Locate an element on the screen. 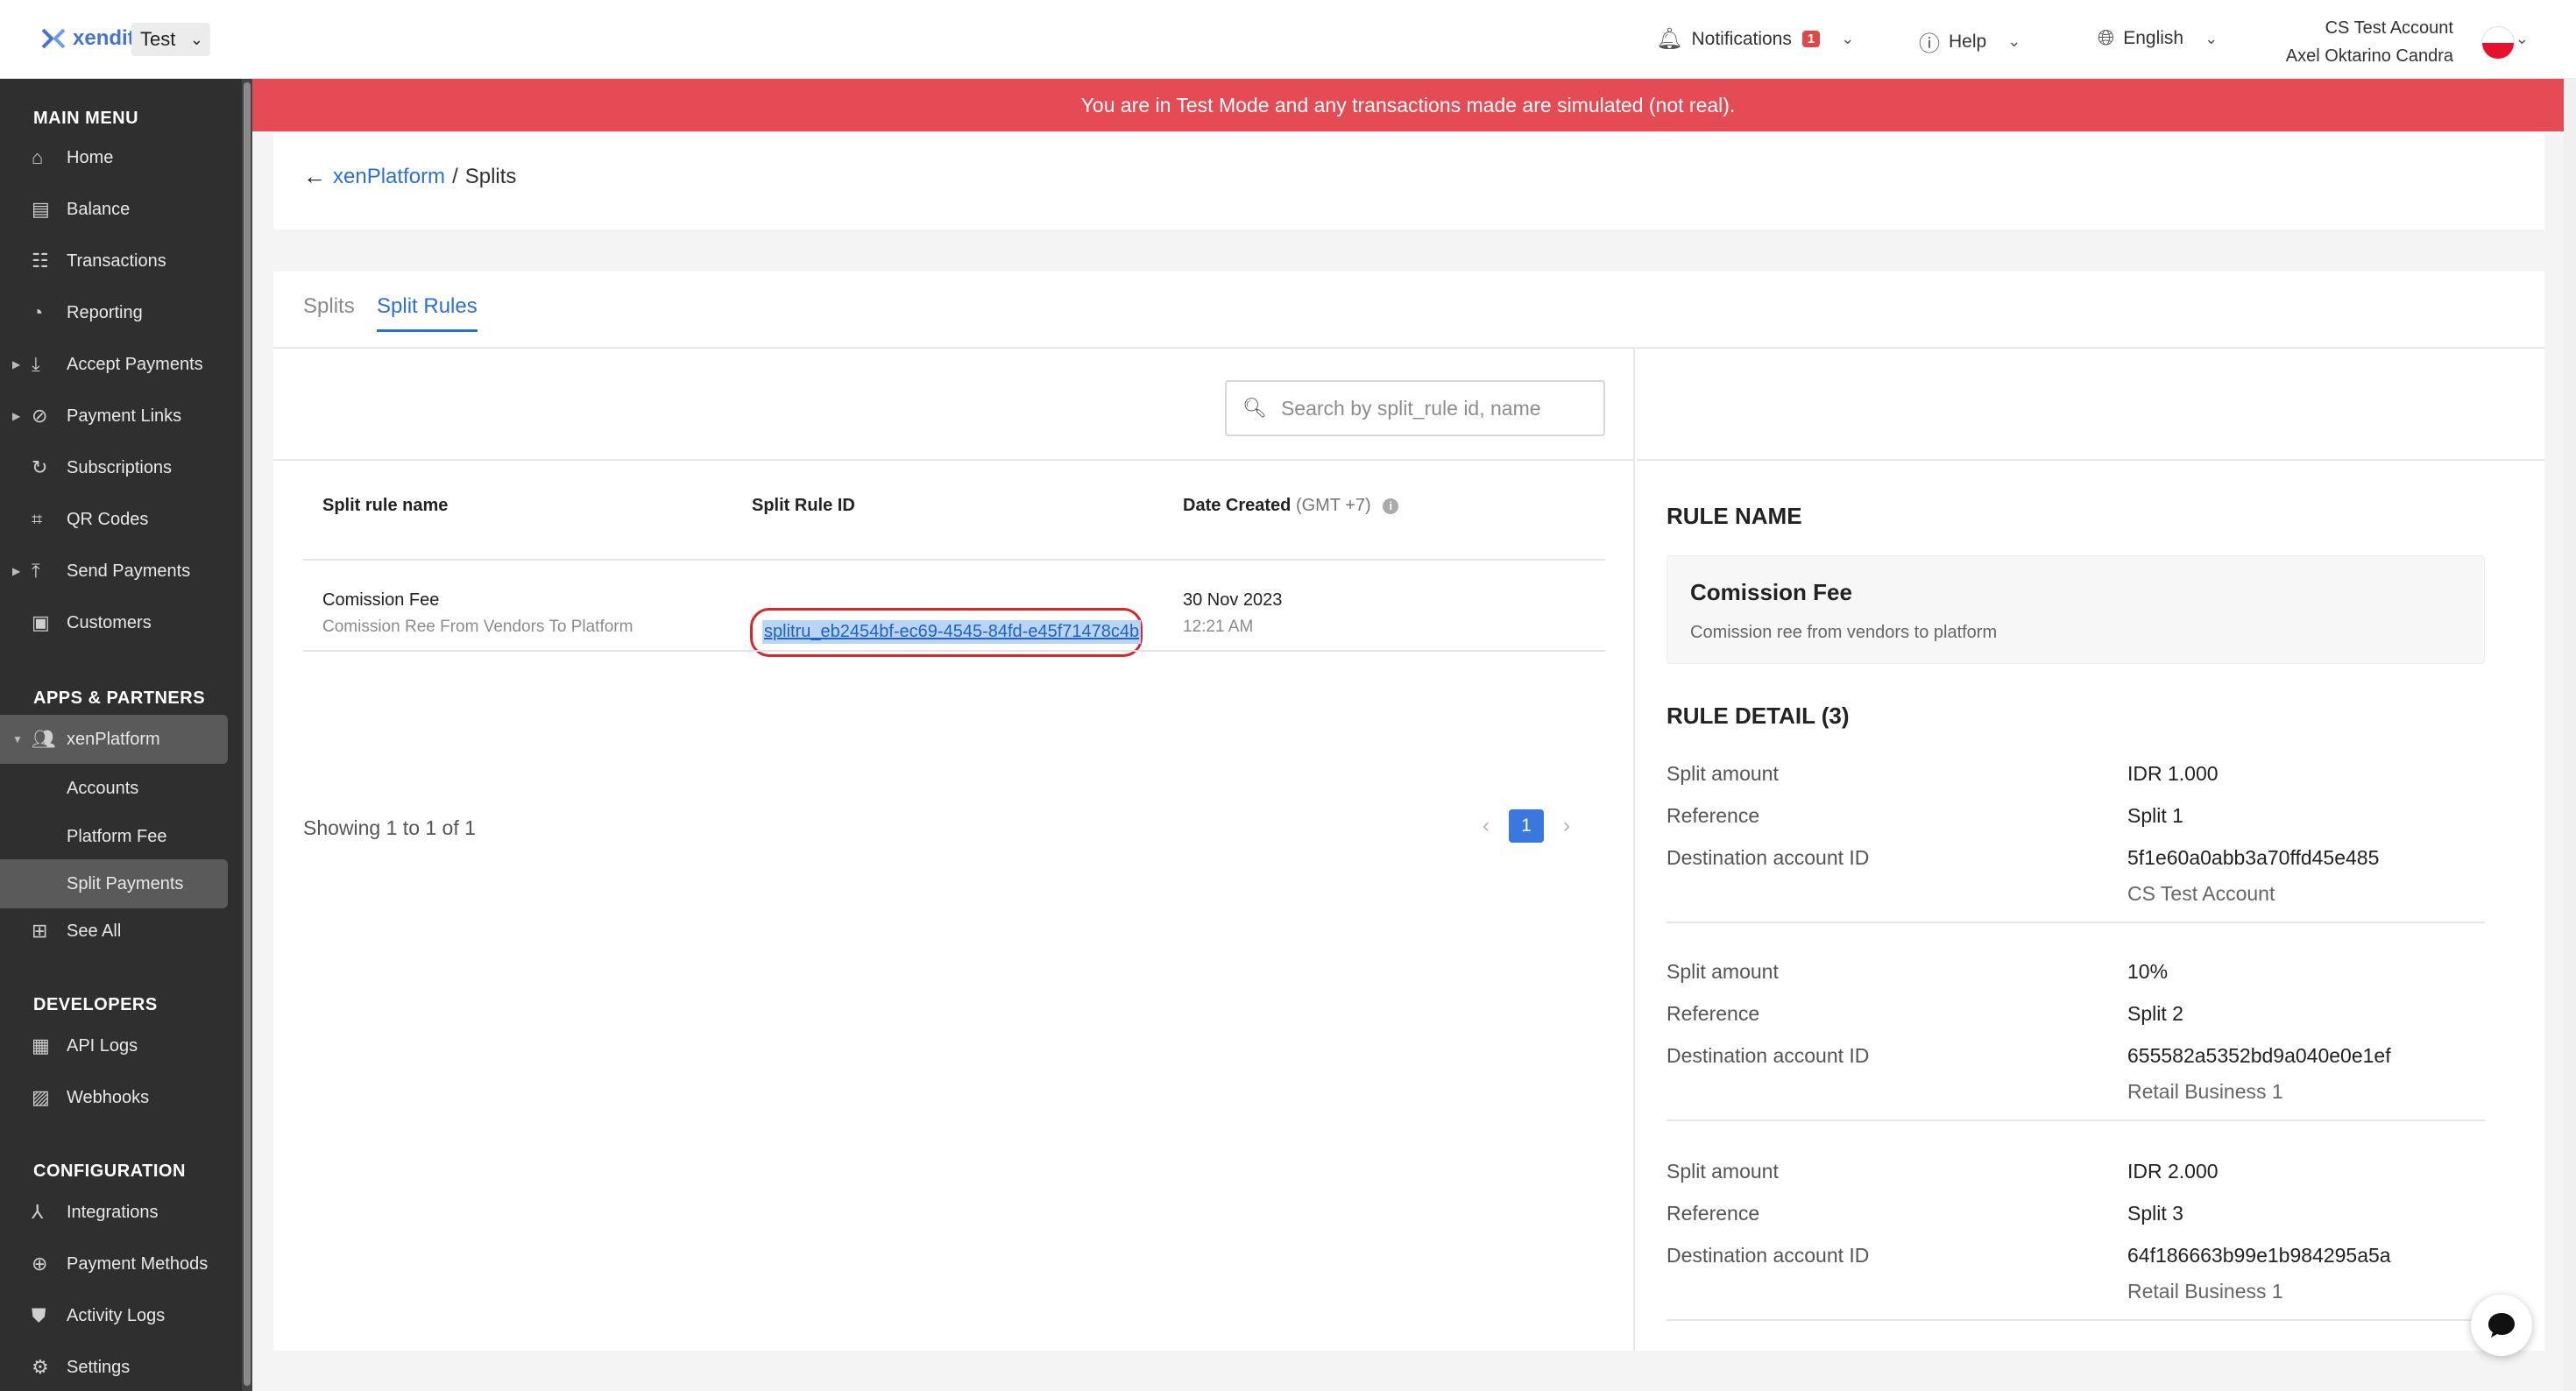  sidebar-item-see-all: ⊞ See All is located at coordinates (114, 931).